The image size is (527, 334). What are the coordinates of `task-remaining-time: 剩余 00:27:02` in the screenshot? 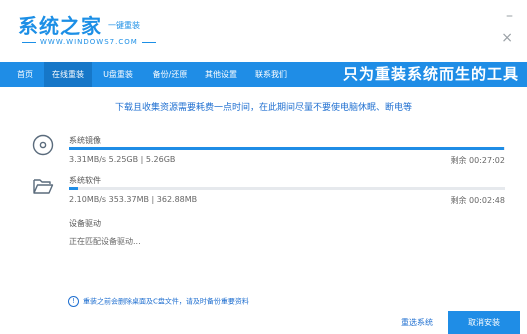 It's located at (477, 160).